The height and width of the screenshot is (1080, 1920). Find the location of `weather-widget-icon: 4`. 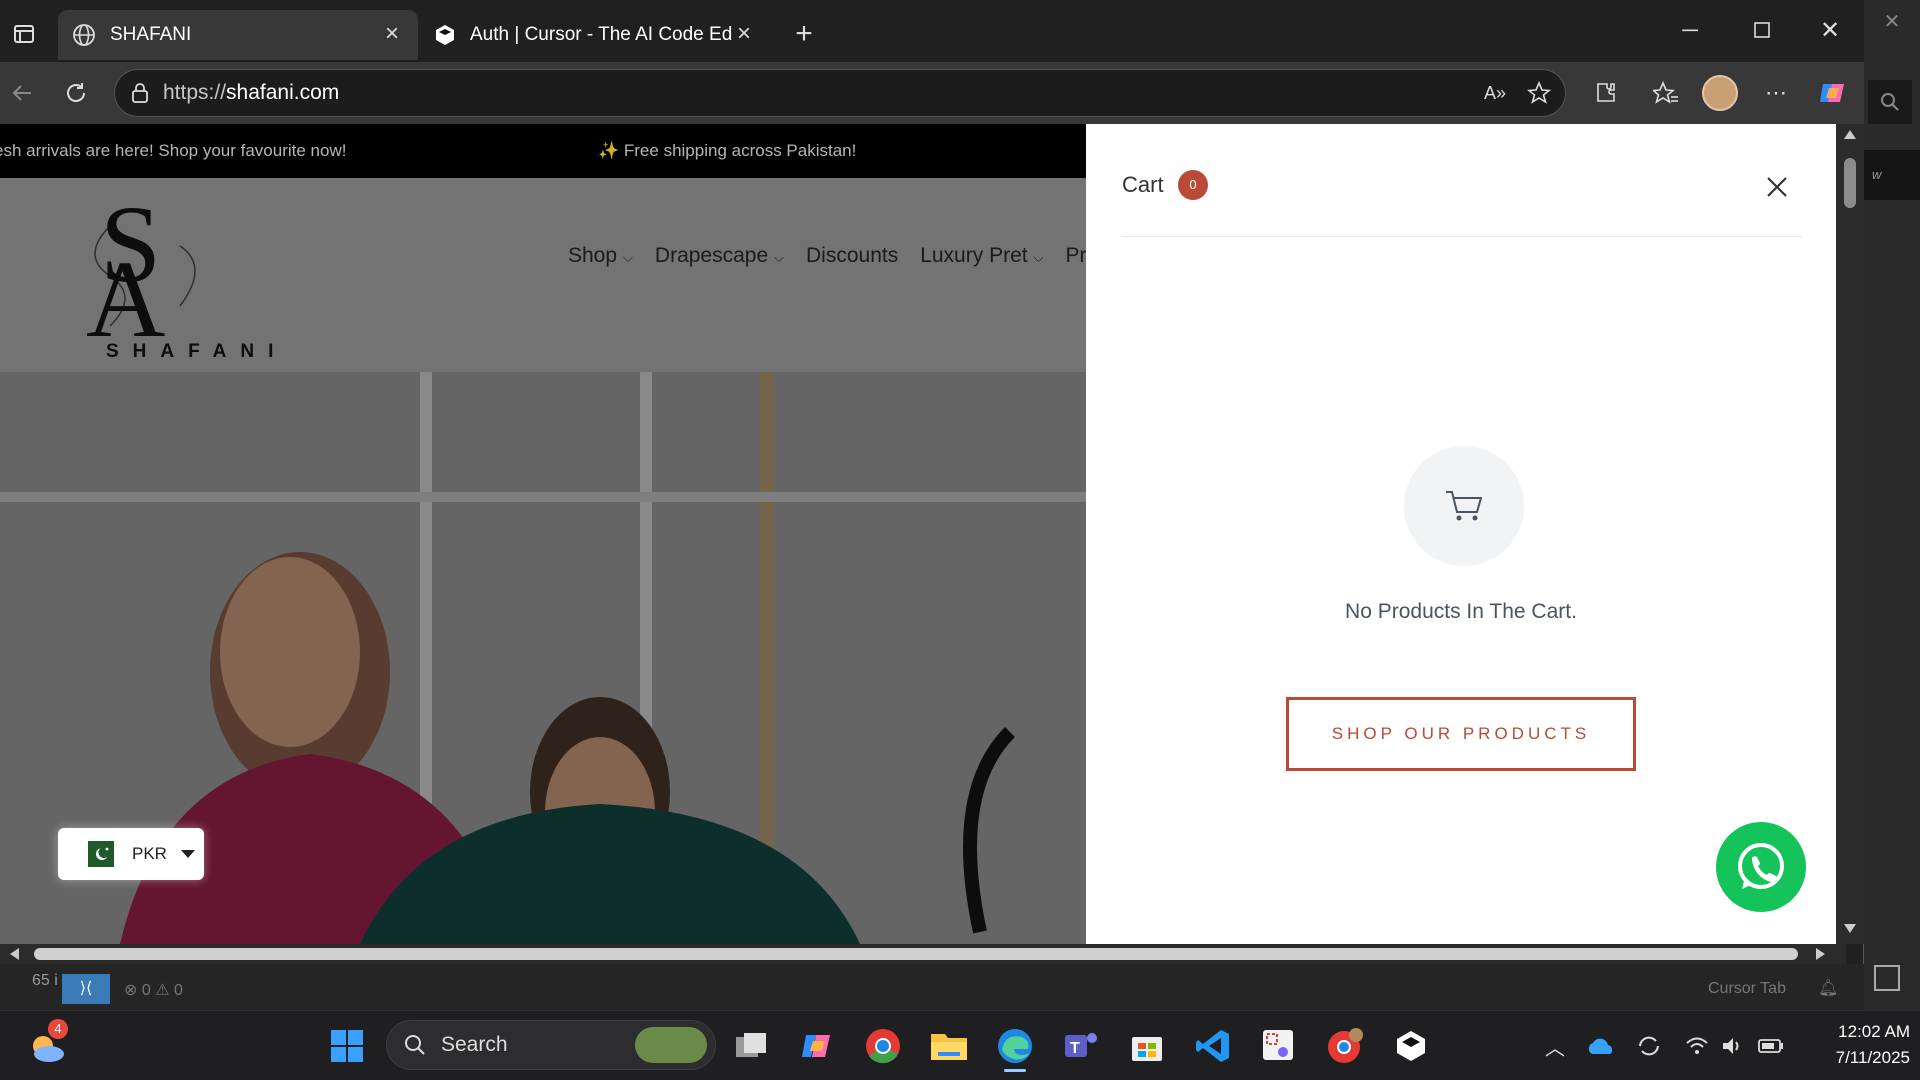

weather-widget-icon: 4 is located at coordinates (47, 1043).